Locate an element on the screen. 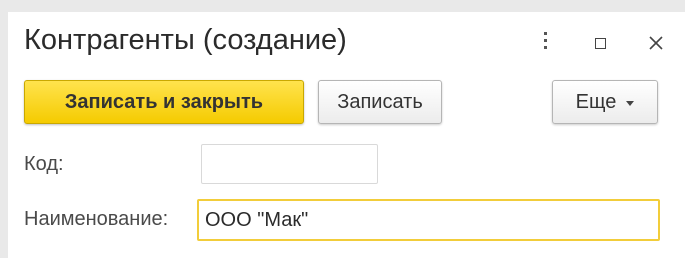 This screenshot has width=685, height=258. window-controls is located at coordinates (602, 44).